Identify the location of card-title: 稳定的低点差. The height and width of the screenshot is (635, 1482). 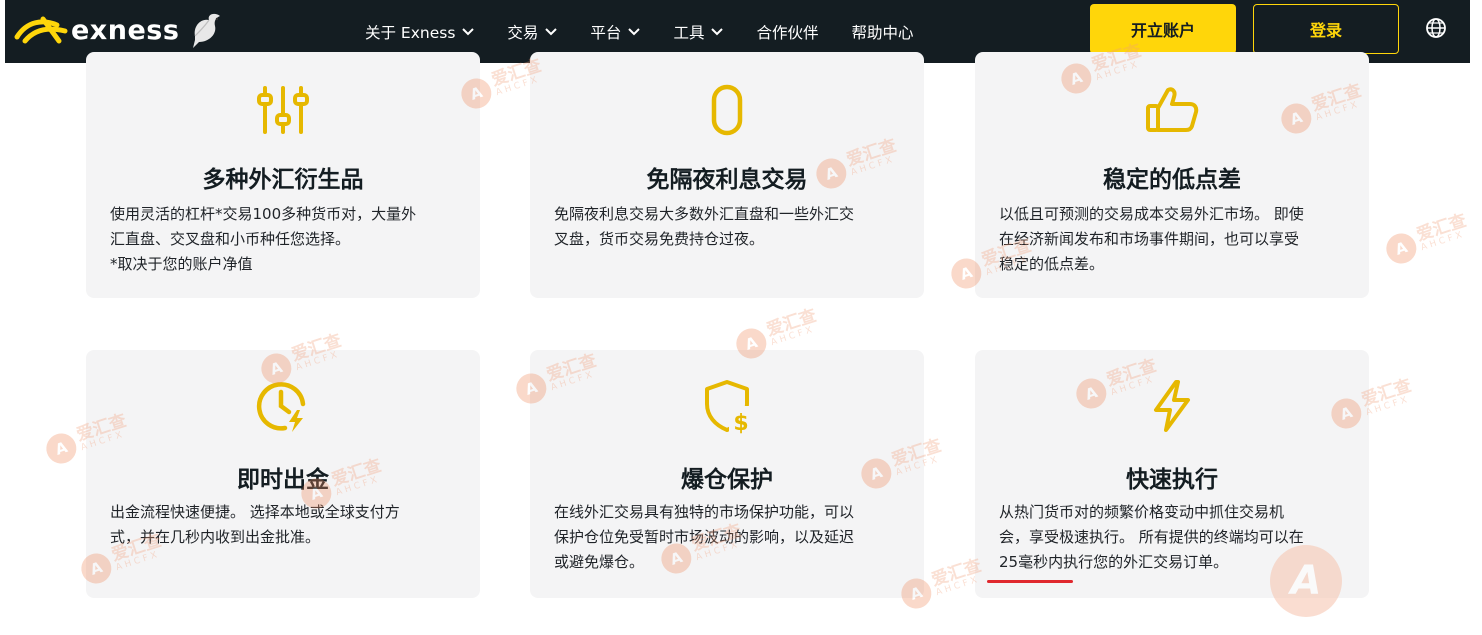
(1172, 180).